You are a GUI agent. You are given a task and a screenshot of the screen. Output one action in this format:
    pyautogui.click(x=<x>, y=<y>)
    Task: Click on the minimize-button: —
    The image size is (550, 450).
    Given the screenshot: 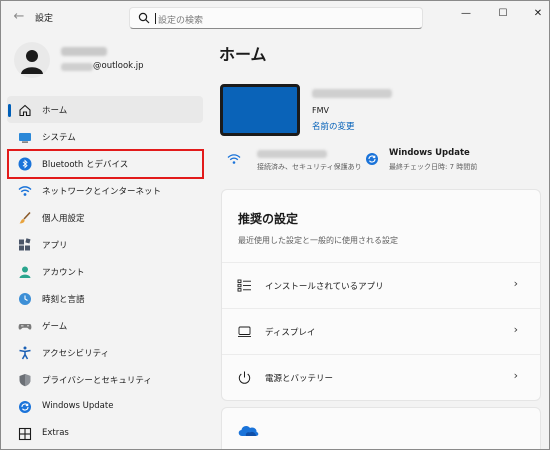 What is the action you would take?
    pyautogui.click(x=466, y=14)
    